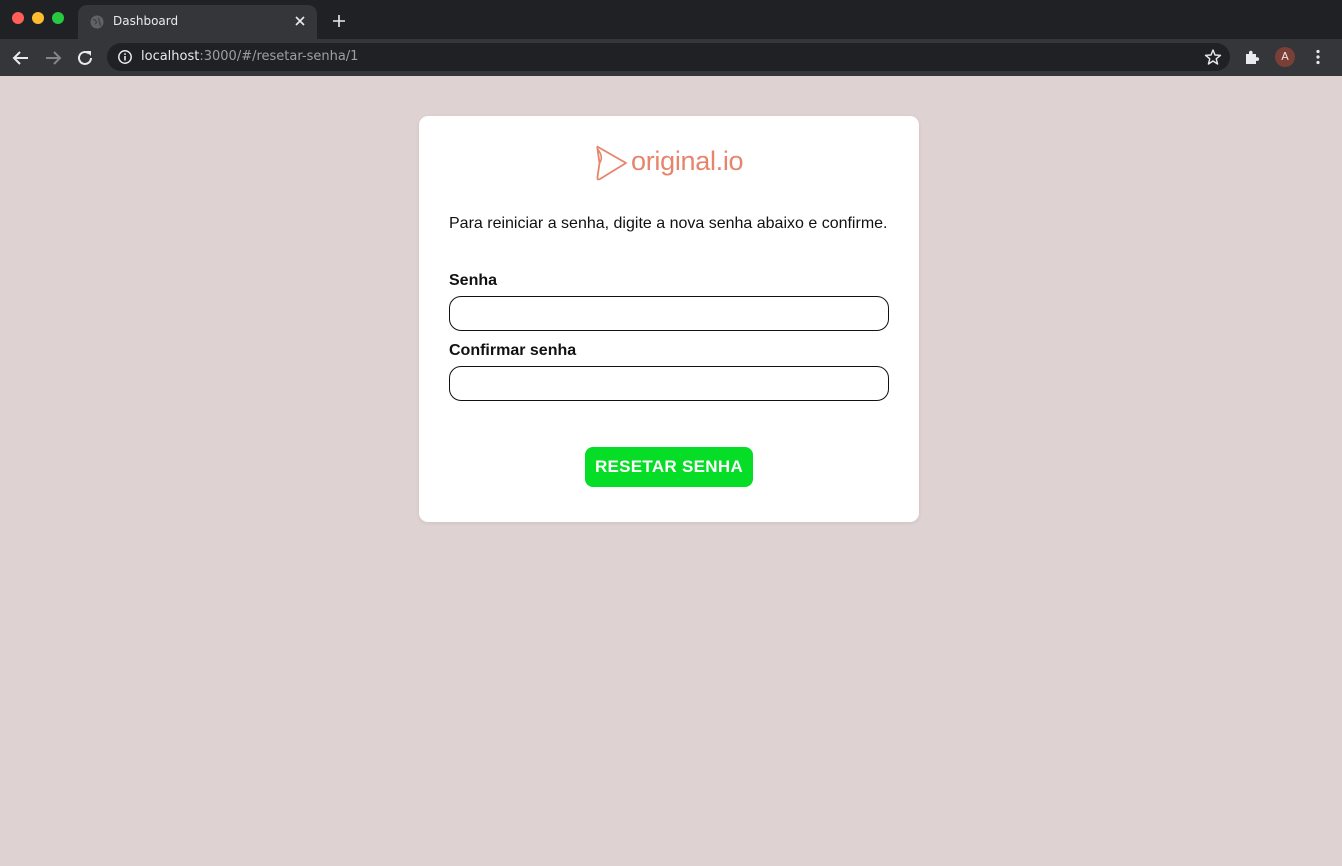 This screenshot has height=866, width=1342. I want to click on password-label: Senha, so click(473, 280).